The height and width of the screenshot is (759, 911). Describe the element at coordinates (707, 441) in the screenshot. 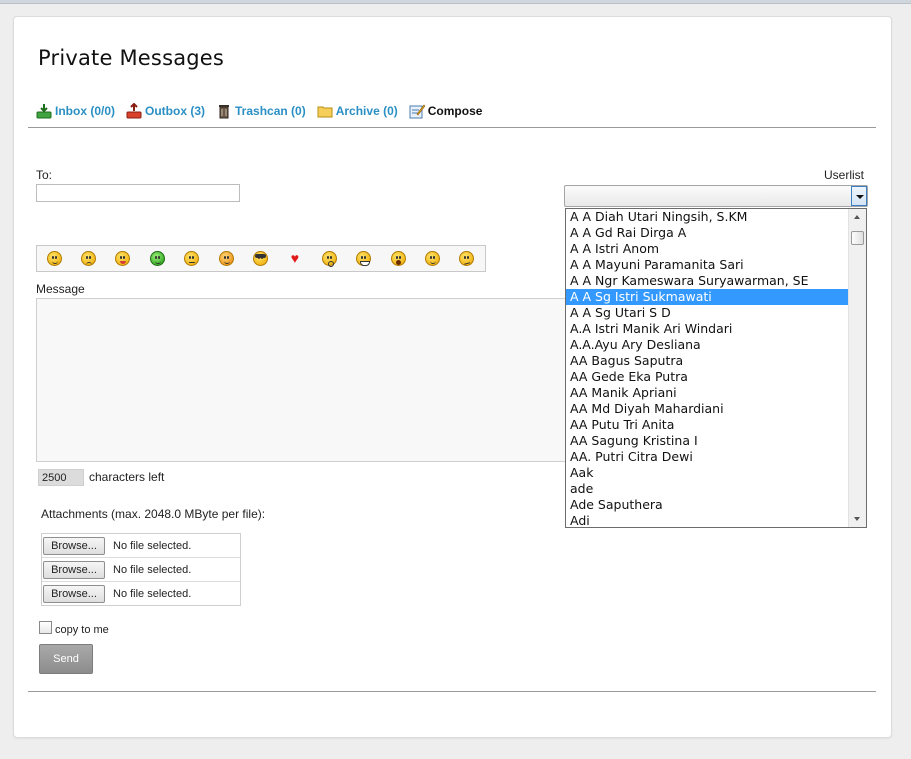

I see `userlist-option: AA Sagung Kristina I` at that location.